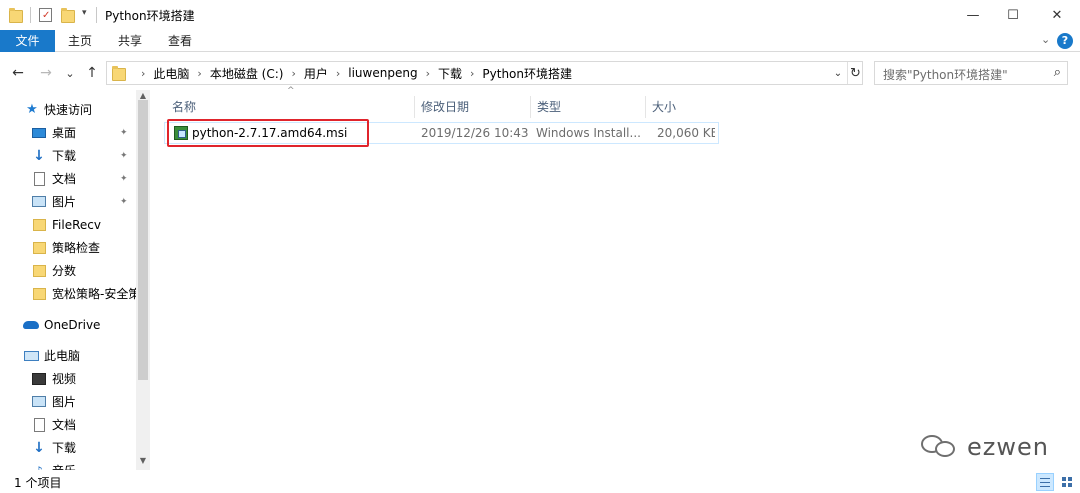 This screenshot has width=1080, height=493. What do you see at coordinates (1045, 39) in the screenshot?
I see `ribbon-collapse-icon: ⌄` at bounding box center [1045, 39].